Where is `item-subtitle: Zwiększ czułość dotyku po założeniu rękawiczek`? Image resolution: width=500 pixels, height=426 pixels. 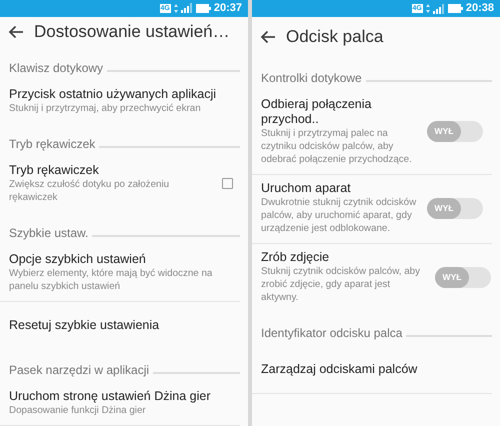 item-subtitle: Zwiększ czułość dotyku po założeniu rękawiczek is located at coordinates (89, 191).